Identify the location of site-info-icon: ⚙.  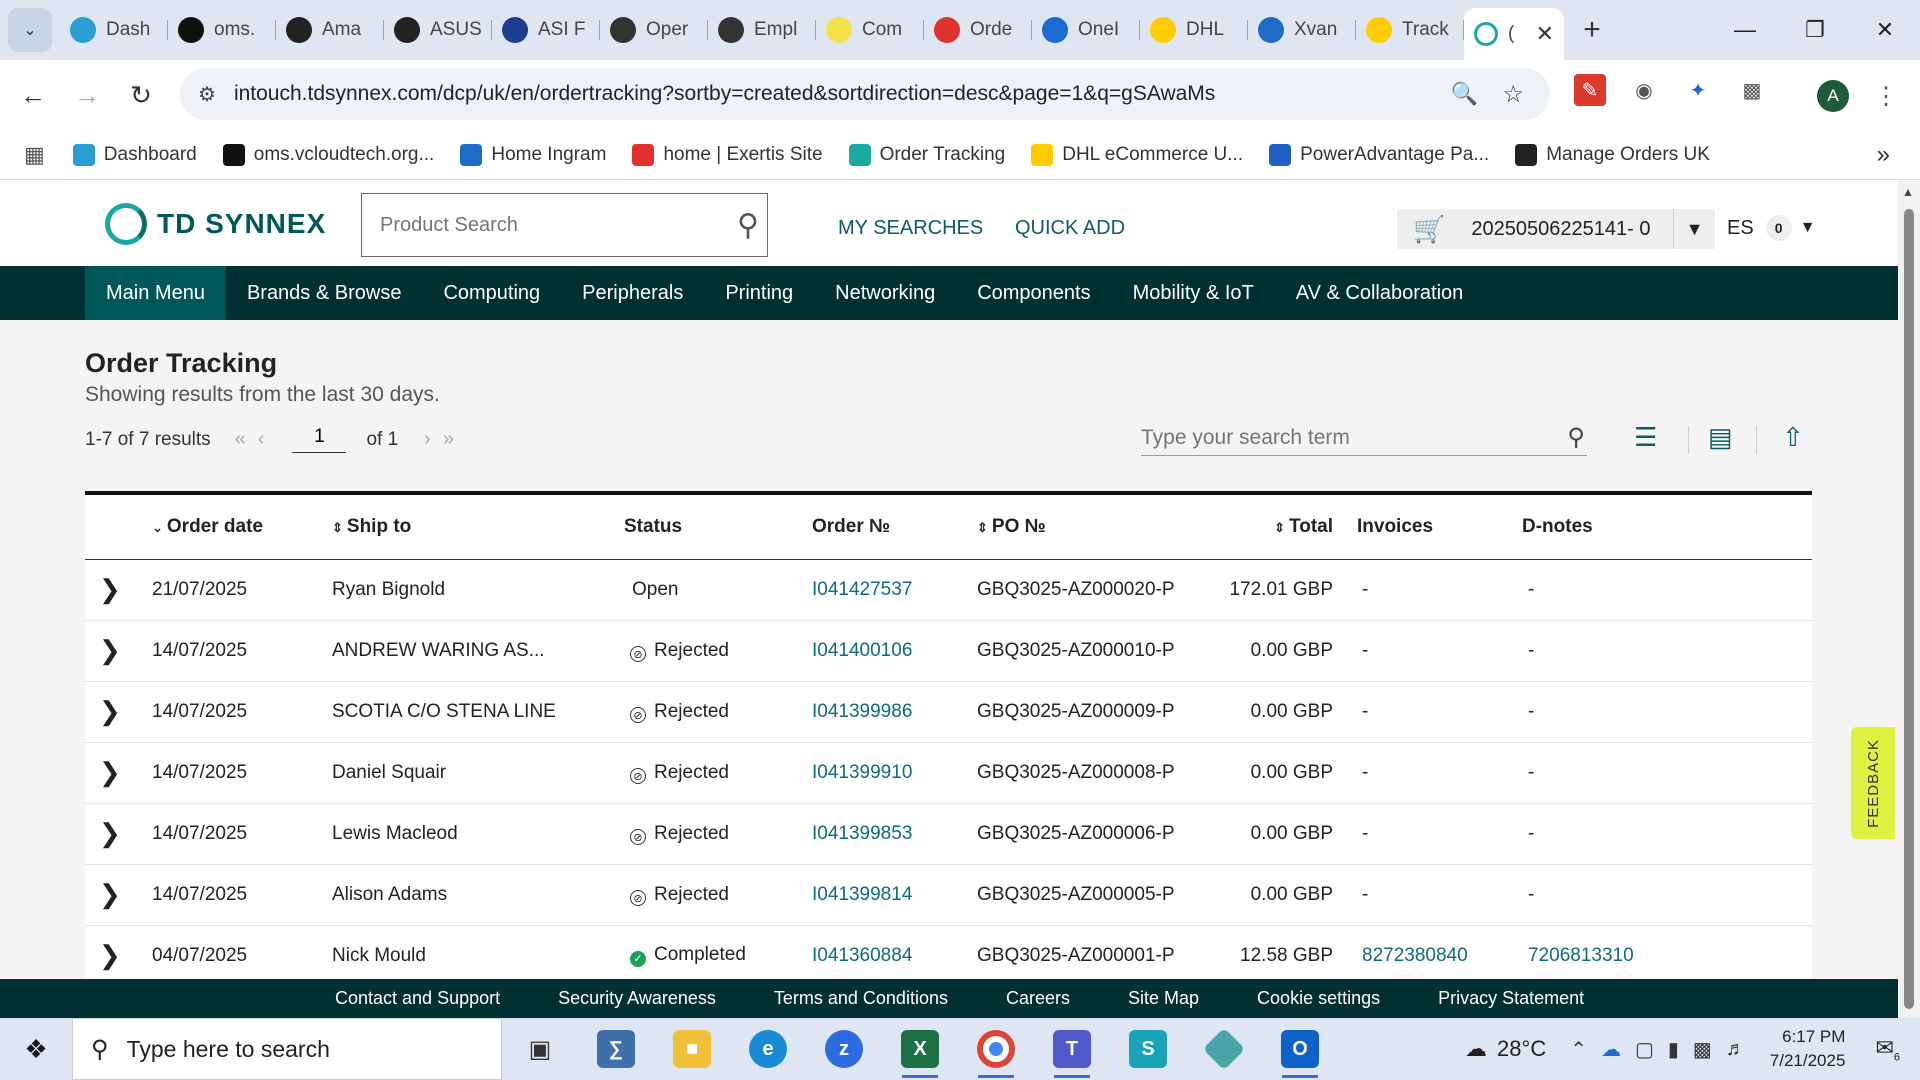
(207, 94).